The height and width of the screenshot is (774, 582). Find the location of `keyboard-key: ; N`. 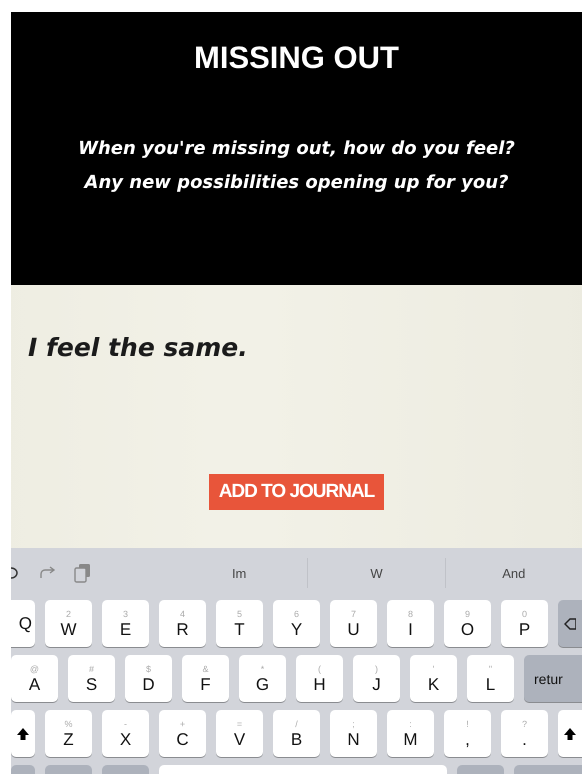

keyboard-key: ; N is located at coordinates (353, 733).